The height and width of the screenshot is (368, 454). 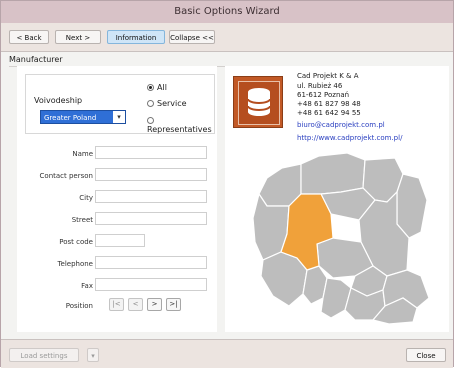 I want to click on city-label: City, so click(x=86, y=198).